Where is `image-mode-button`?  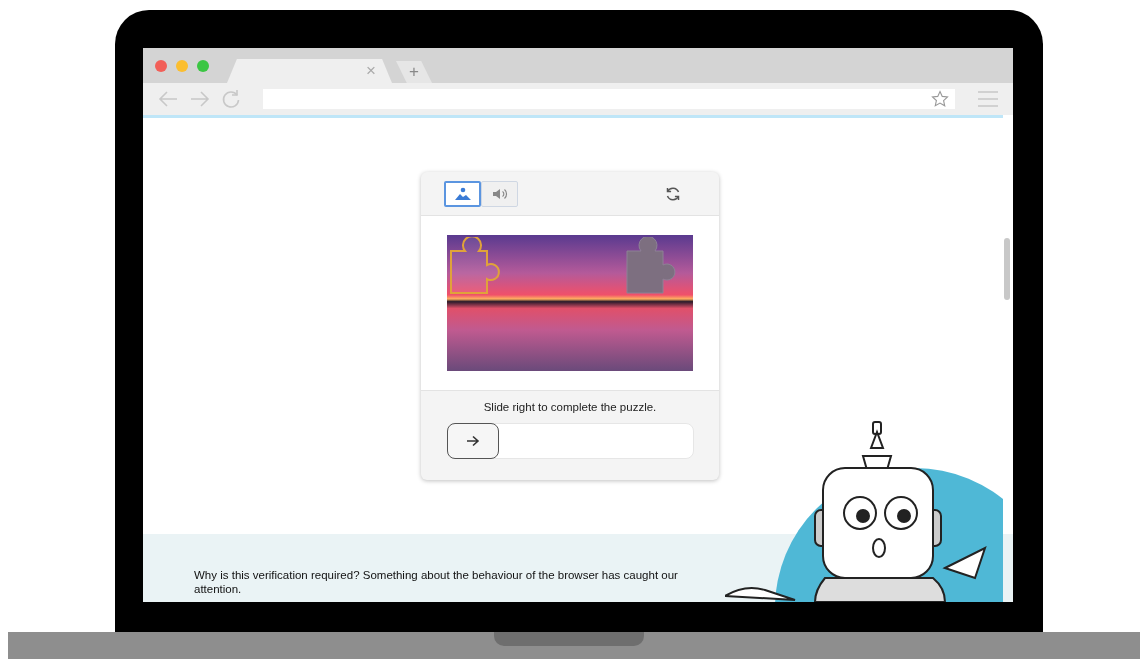 image-mode-button is located at coordinates (462, 193).